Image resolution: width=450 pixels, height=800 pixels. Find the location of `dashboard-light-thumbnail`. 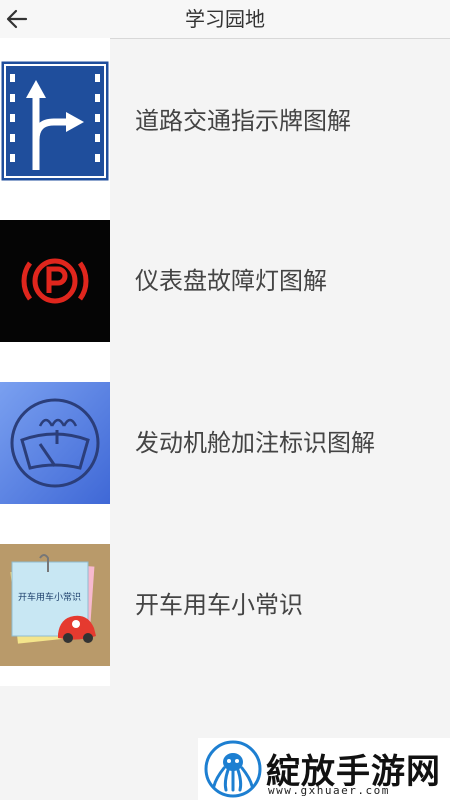

dashboard-light-thumbnail is located at coordinates (55, 281).